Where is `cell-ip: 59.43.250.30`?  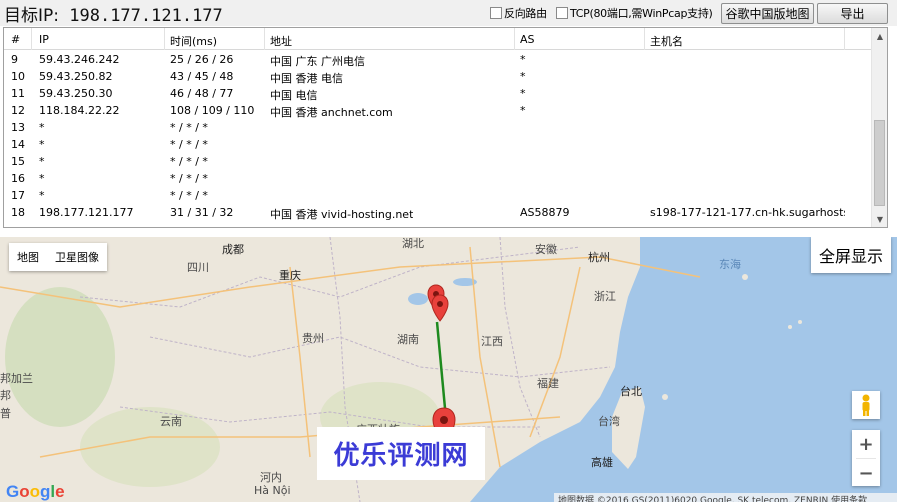
cell-ip: 59.43.250.30 is located at coordinates (76, 93).